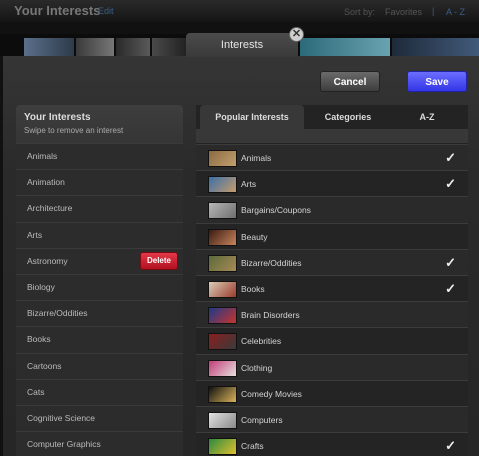 Image resolution: width=479 pixels, height=456 pixels. Describe the element at coordinates (257, 367) in the screenshot. I see `interest-label: Clothing` at that location.